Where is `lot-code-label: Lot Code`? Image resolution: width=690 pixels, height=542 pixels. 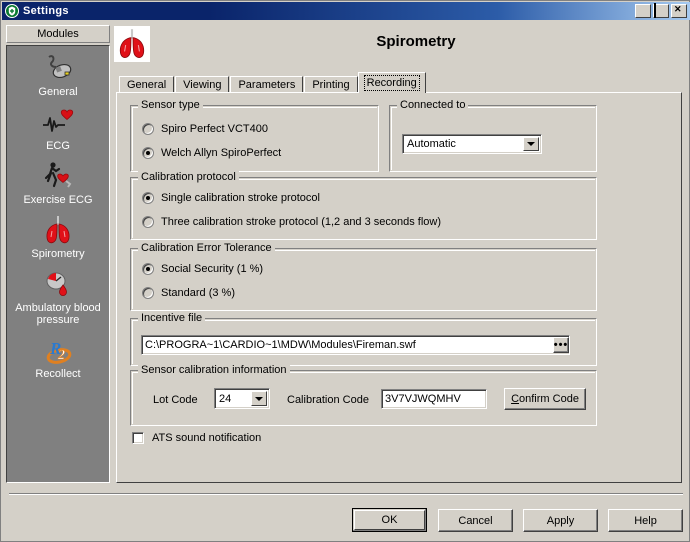
lot-code-label: Lot Code is located at coordinates (175, 400).